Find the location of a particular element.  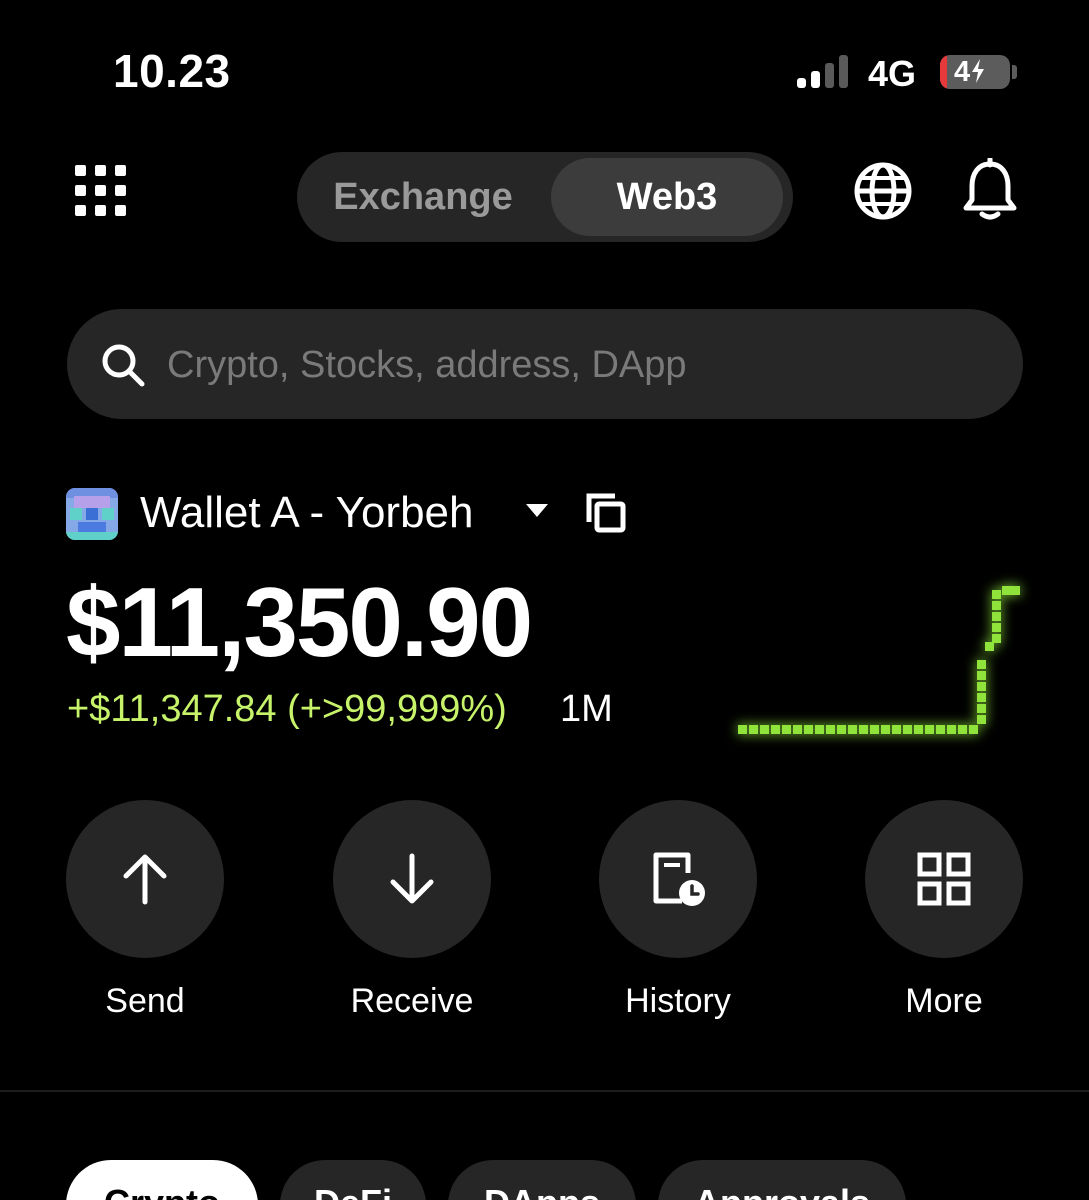

arrow-up-icon is located at coordinates (145, 879).